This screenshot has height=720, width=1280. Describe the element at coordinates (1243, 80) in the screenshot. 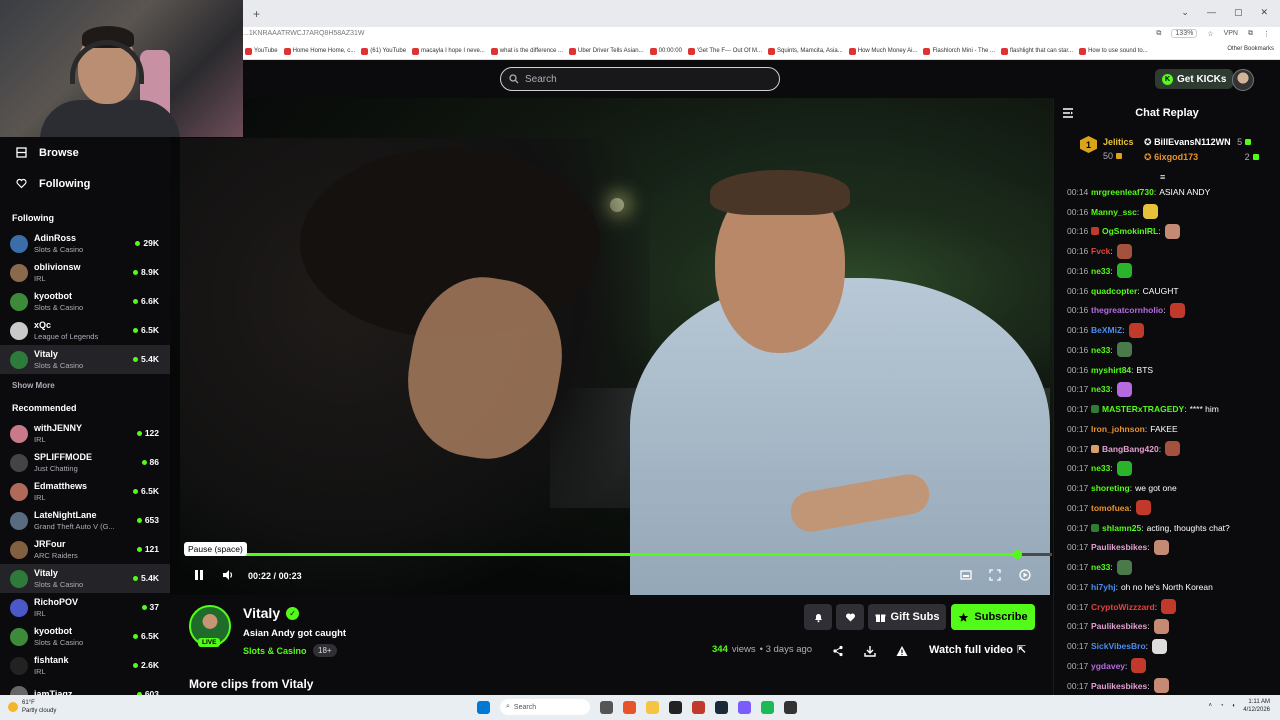

I see `user-avatar` at that location.